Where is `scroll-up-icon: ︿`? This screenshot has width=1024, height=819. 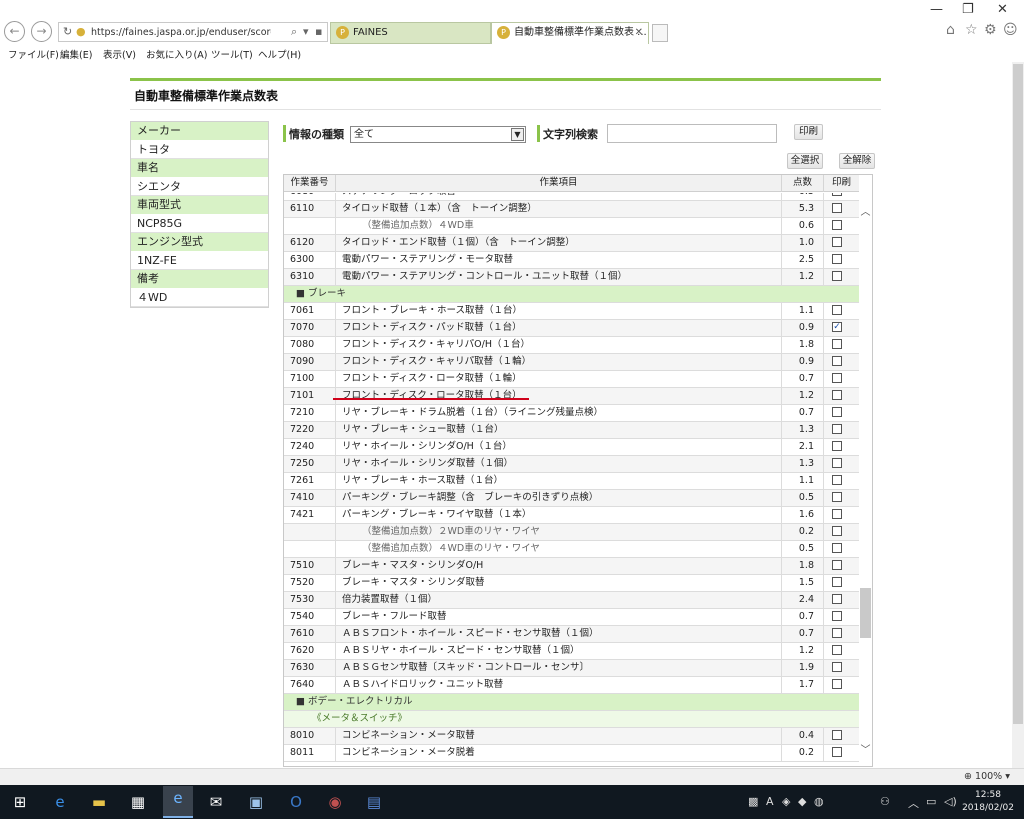 scroll-up-icon: ︿ is located at coordinates (865, 210).